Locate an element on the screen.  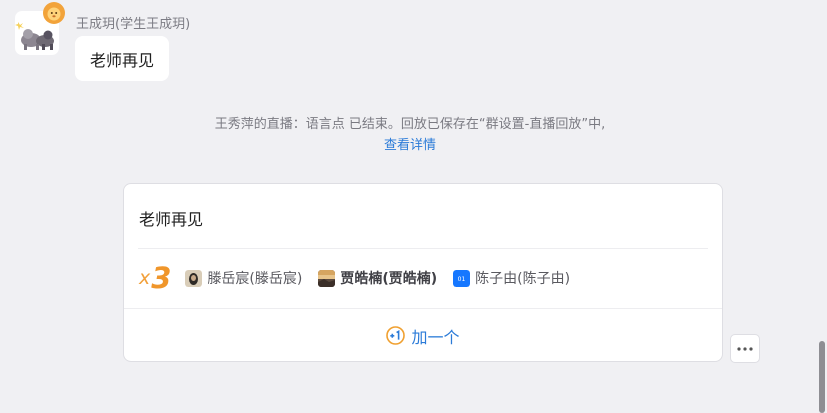
plus-one-button: 加一个 is located at coordinates (423, 335).